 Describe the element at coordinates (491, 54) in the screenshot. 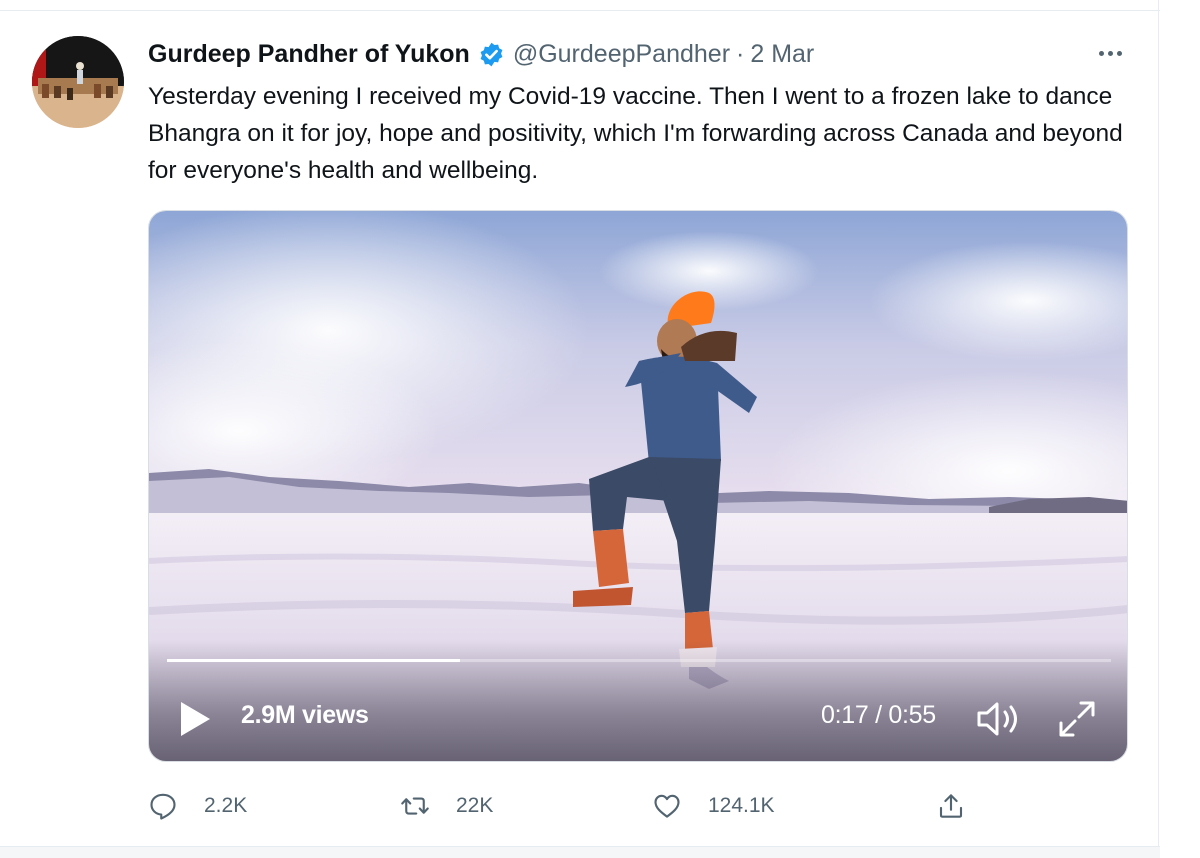

I see `verified-badge-icon` at that location.